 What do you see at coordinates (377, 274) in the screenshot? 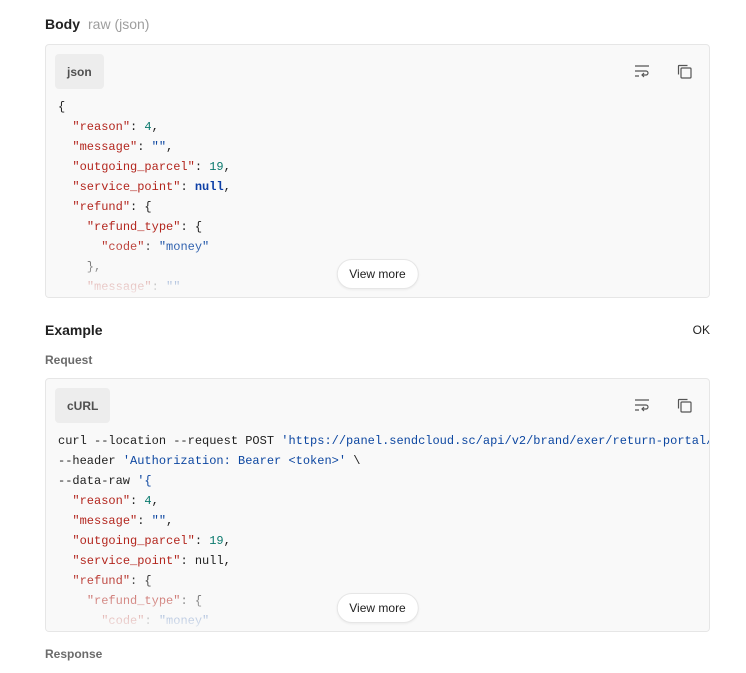
I see `body-view-more-button: View more` at bounding box center [377, 274].